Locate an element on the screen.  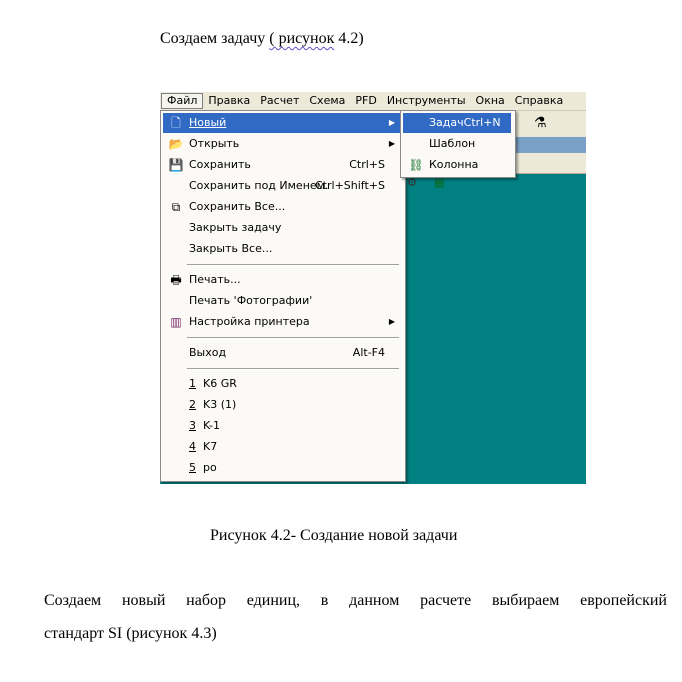
heading-squiggle-text: ( рисунок is located at coordinates (302, 38).